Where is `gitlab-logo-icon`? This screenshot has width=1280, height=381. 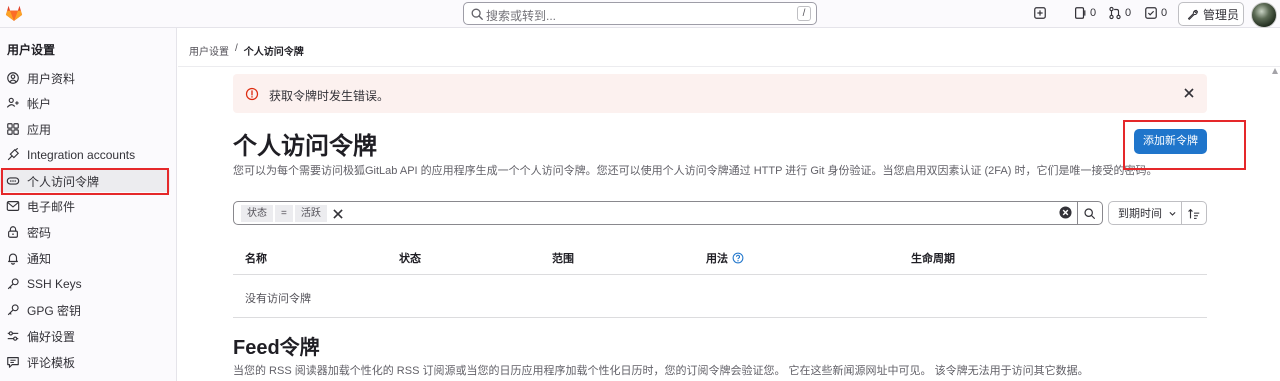
gitlab-logo-icon is located at coordinates (14, 13).